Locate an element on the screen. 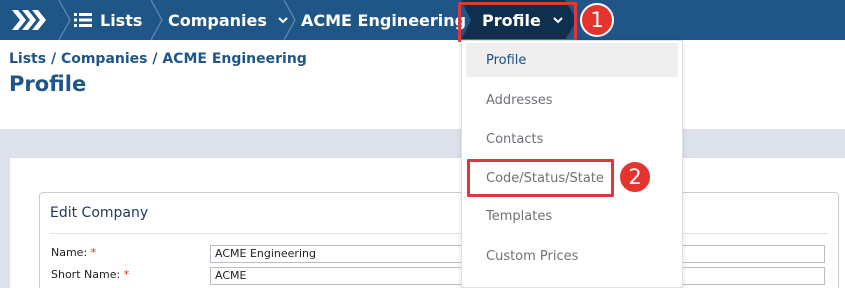 This screenshot has width=845, height=288. nav-crumb-company: ACME Engineering is located at coordinates (383, 20).